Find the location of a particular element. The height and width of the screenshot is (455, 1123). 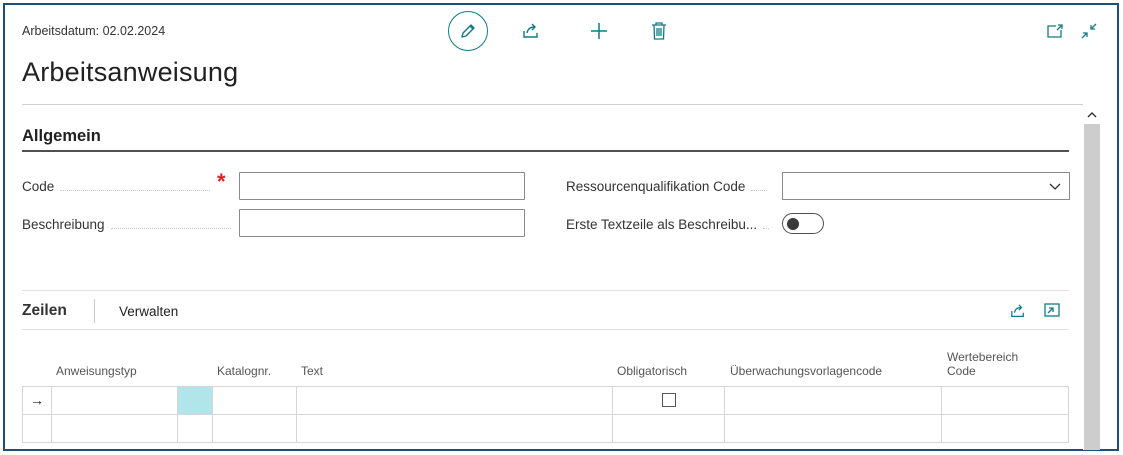

collapse-icon is located at coordinates (1089, 31).